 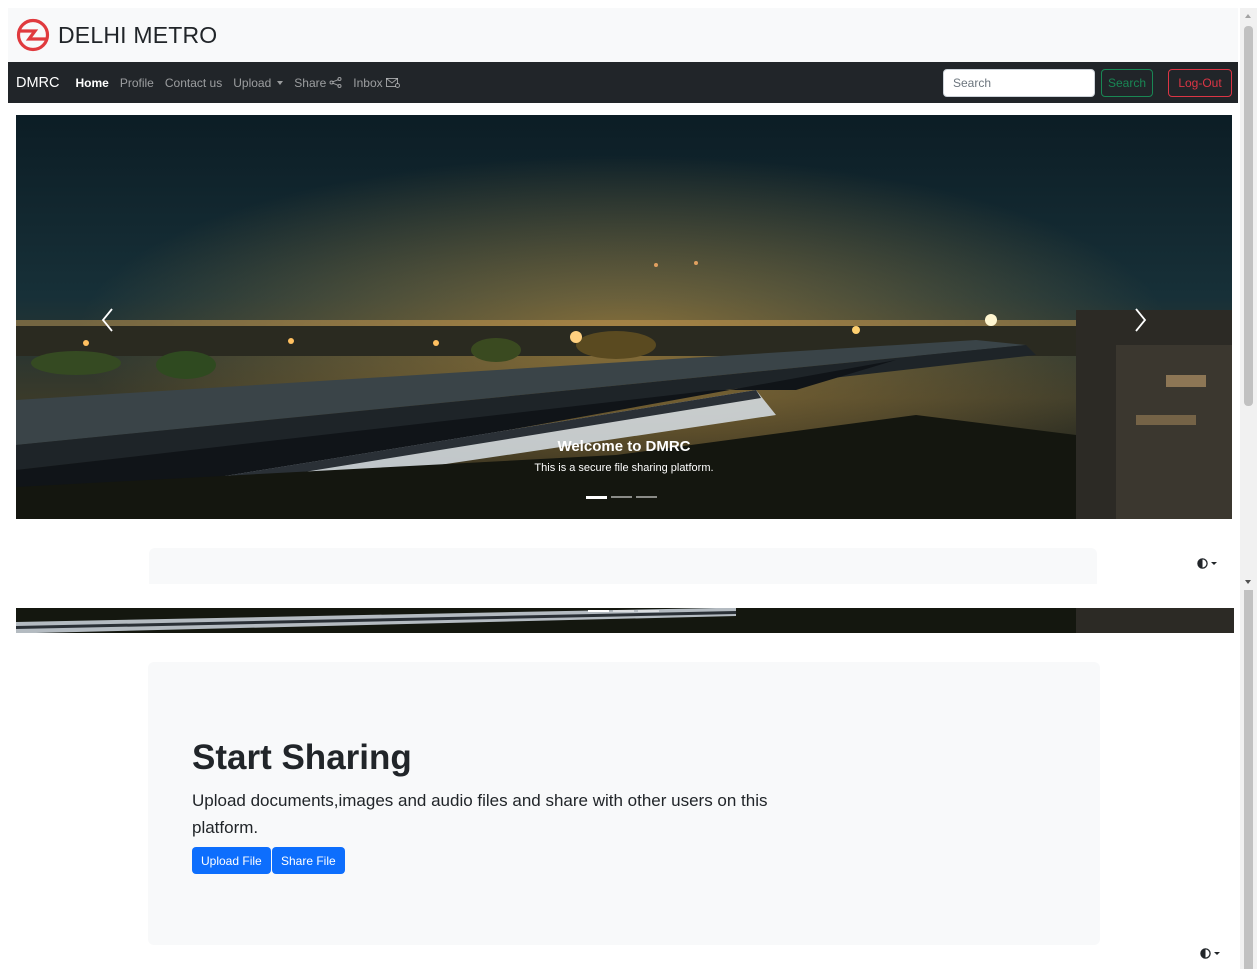 What do you see at coordinates (1200, 83) in the screenshot?
I see `logout-button: Log-Out` at bounding box center [1200, 83].